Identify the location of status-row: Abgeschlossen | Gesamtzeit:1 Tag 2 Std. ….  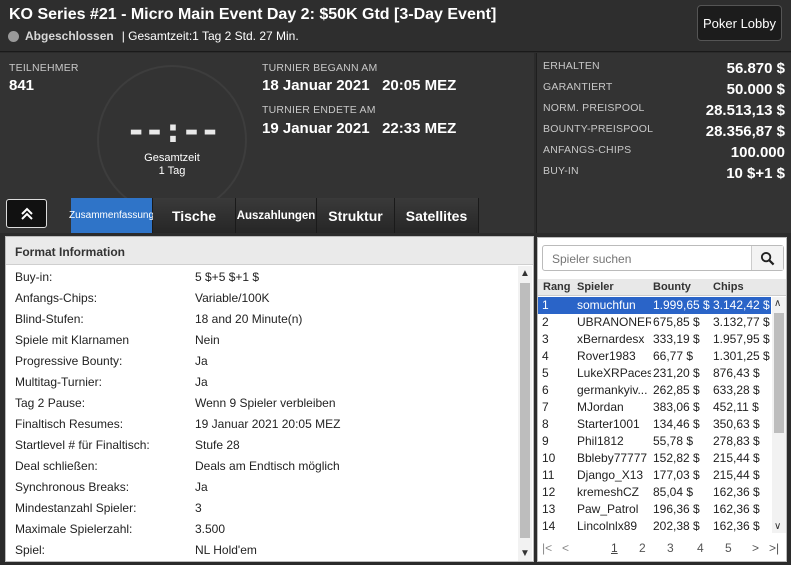
(153, 36).